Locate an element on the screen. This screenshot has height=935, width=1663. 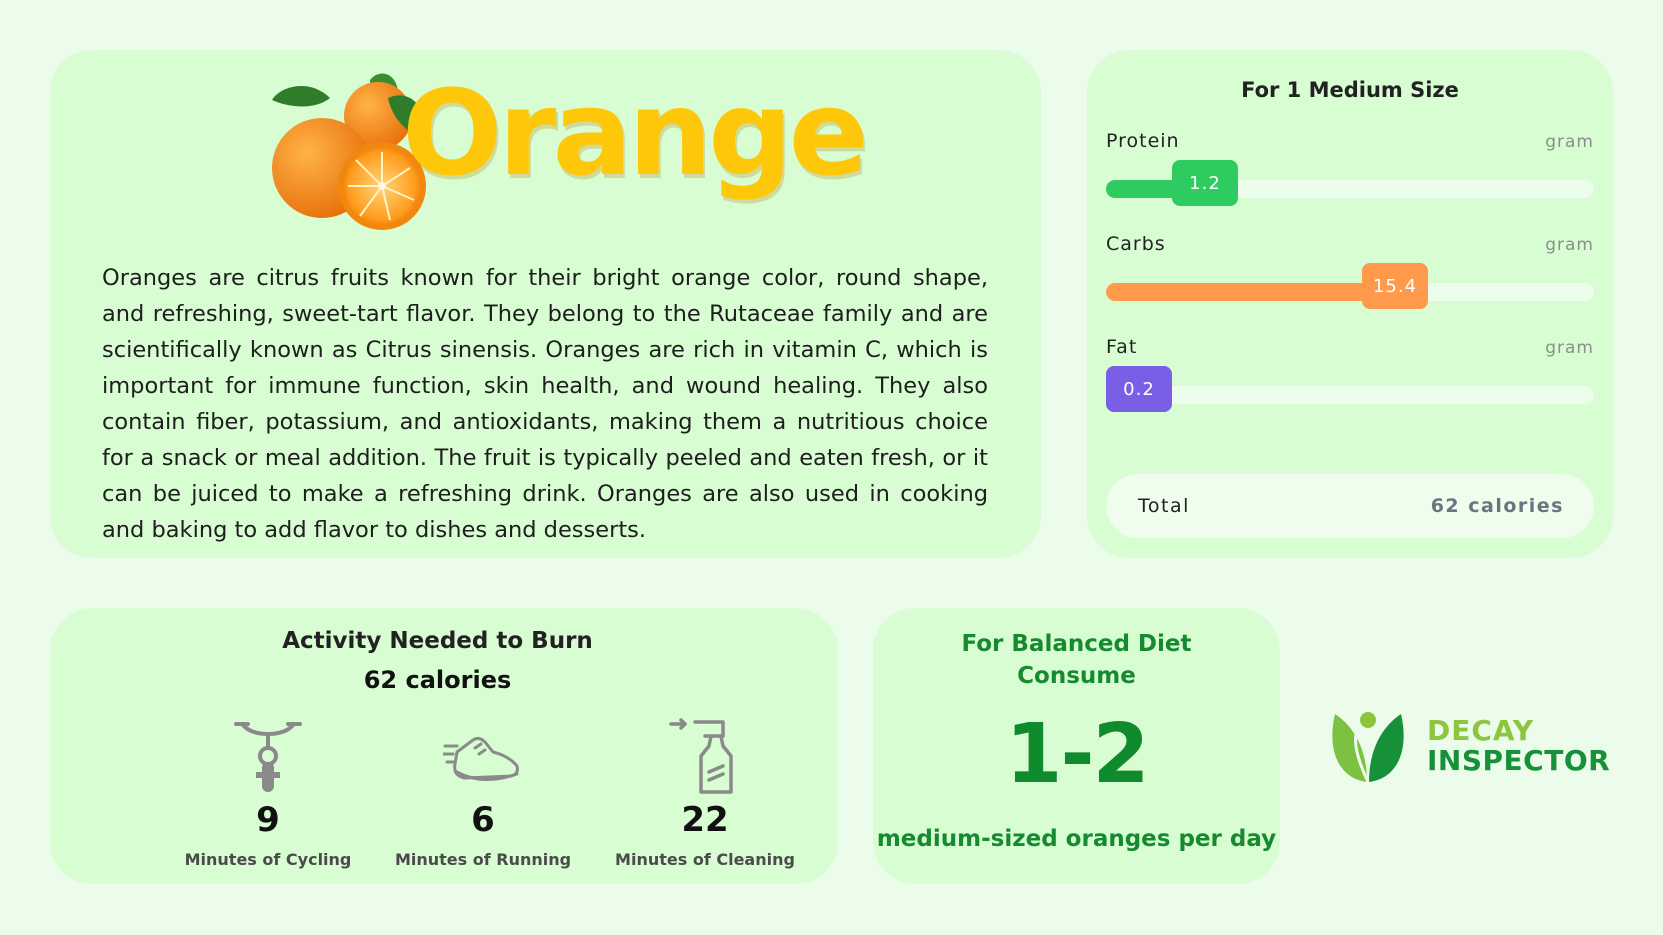
activity-label: Minutes of Running is located at coordinates (483, 859).